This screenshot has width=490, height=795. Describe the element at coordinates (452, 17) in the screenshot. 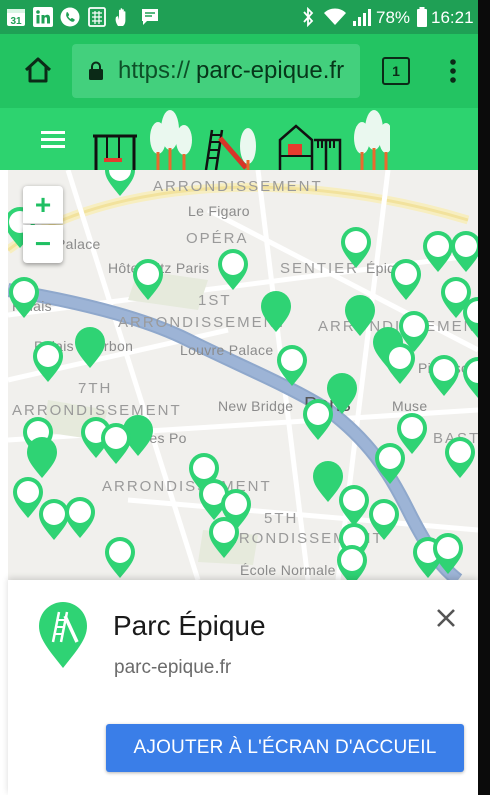

I see `clock: 16:21` at that location.